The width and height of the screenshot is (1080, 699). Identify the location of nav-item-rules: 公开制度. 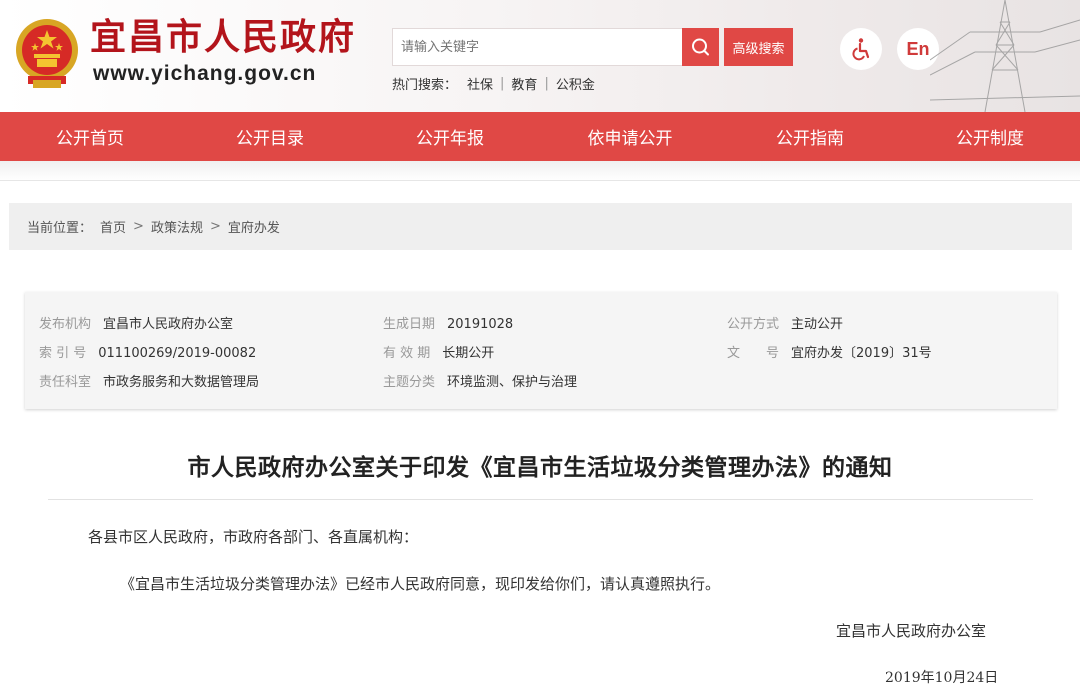
(990, 136).